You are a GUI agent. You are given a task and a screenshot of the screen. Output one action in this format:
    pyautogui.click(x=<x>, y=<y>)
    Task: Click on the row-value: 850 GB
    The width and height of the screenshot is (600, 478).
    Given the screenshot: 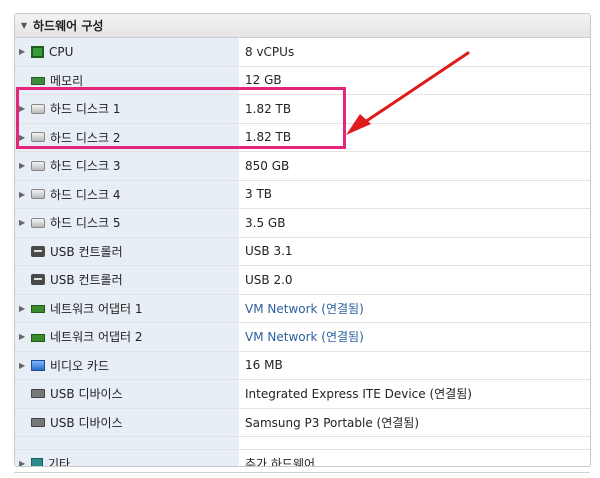 What is the action you would take?
    pyautogui.click(x=267, y=165)
    